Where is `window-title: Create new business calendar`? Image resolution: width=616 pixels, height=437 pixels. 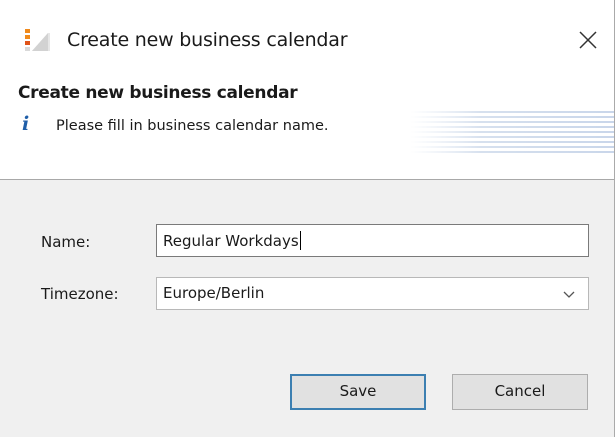 window-title: Create new business calendar is located at coordinates (207, 40).